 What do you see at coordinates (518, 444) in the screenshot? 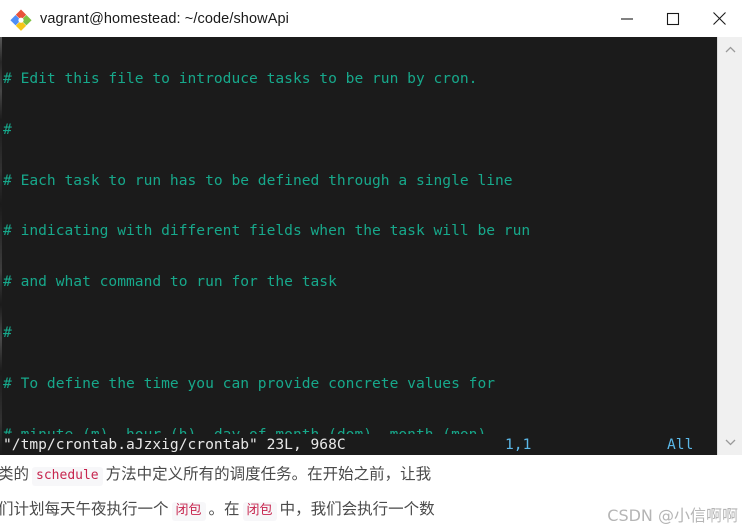
I see `status-cursor-position: 1,1` at bounding box center [518, 444].